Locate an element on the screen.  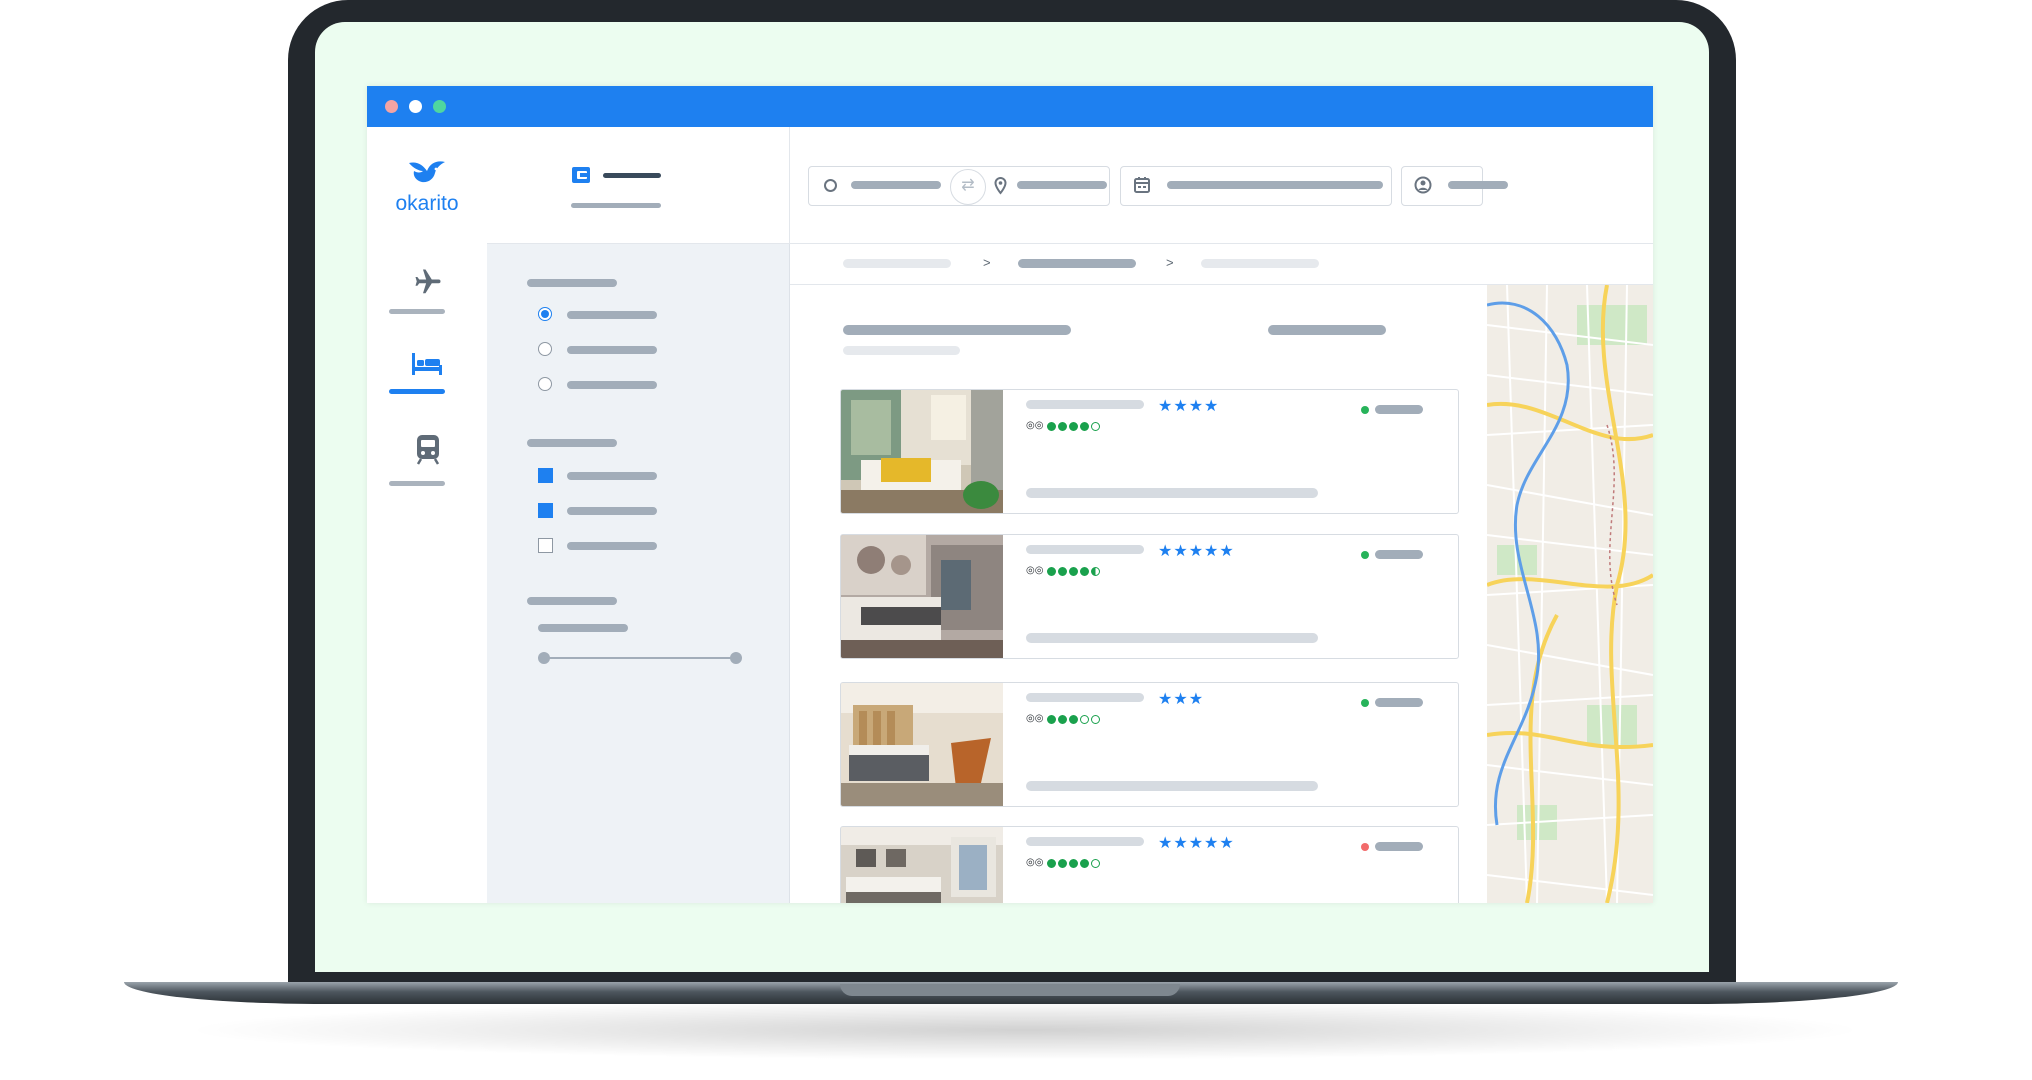
hotel-card: ★★★★ ◎◎ is located at coordinates (1149, 451).